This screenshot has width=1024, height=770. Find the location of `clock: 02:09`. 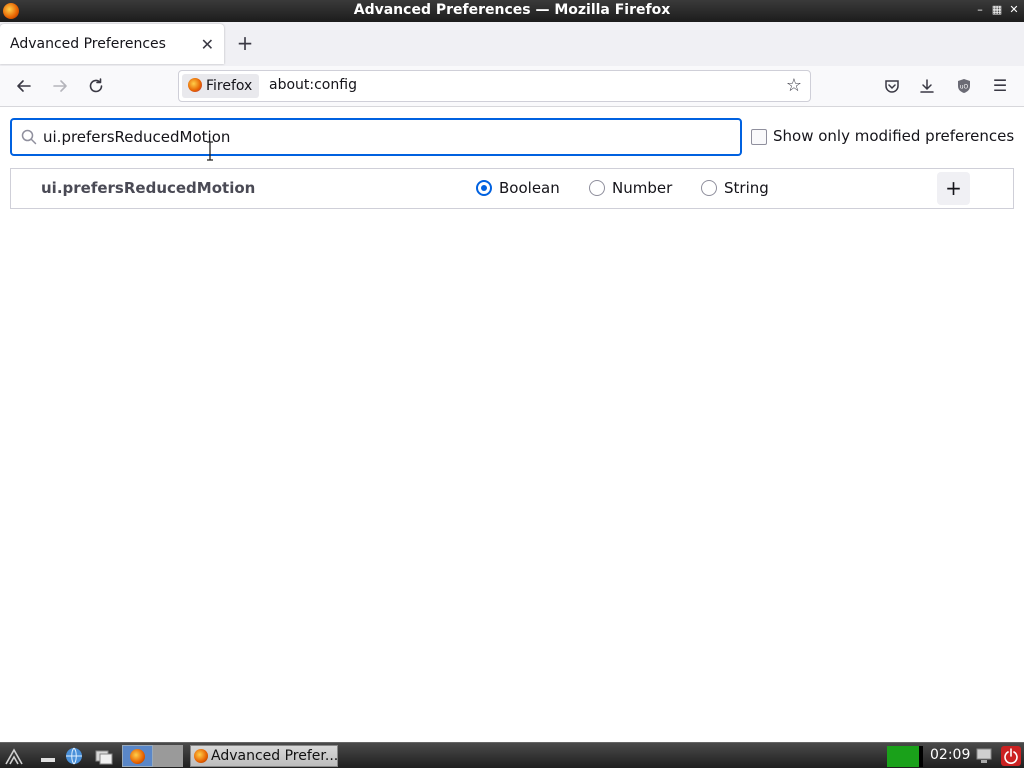

clock: 02:09 is located at coordinates (950, 755).